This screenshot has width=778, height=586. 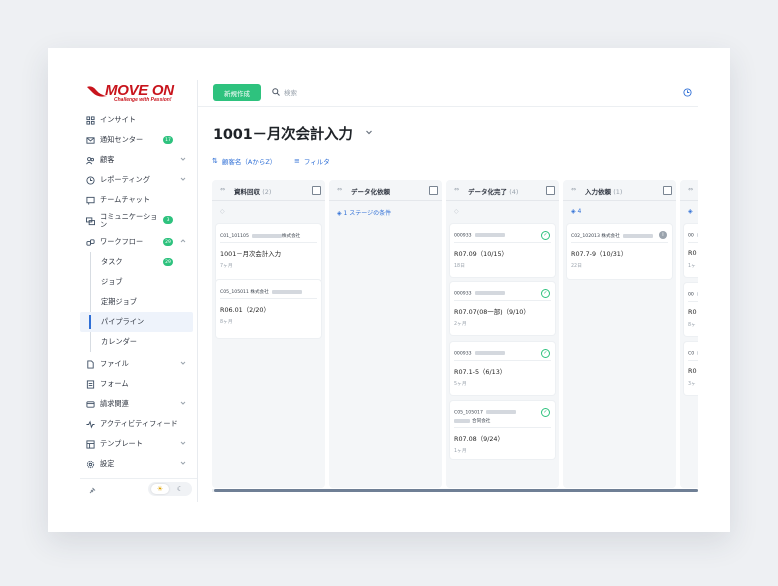 I want to click on stage-conditions: ◈ 1 ステージの条件, so click(x=364, y=212).